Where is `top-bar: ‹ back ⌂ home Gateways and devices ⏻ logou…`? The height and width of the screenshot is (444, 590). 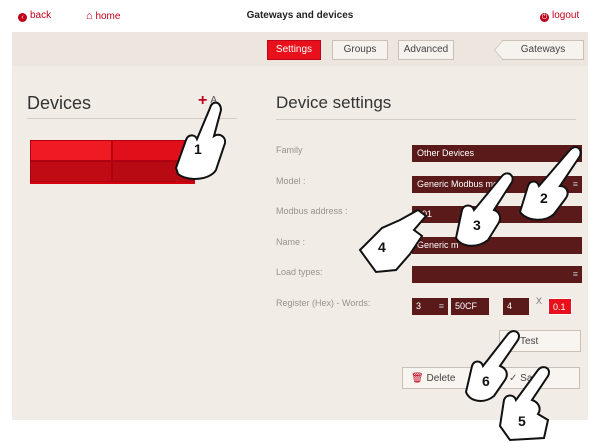
top-bar: ‹ back ⌂ home Gateways and devices ⏻ logou… is located at coordinates (300, 16).